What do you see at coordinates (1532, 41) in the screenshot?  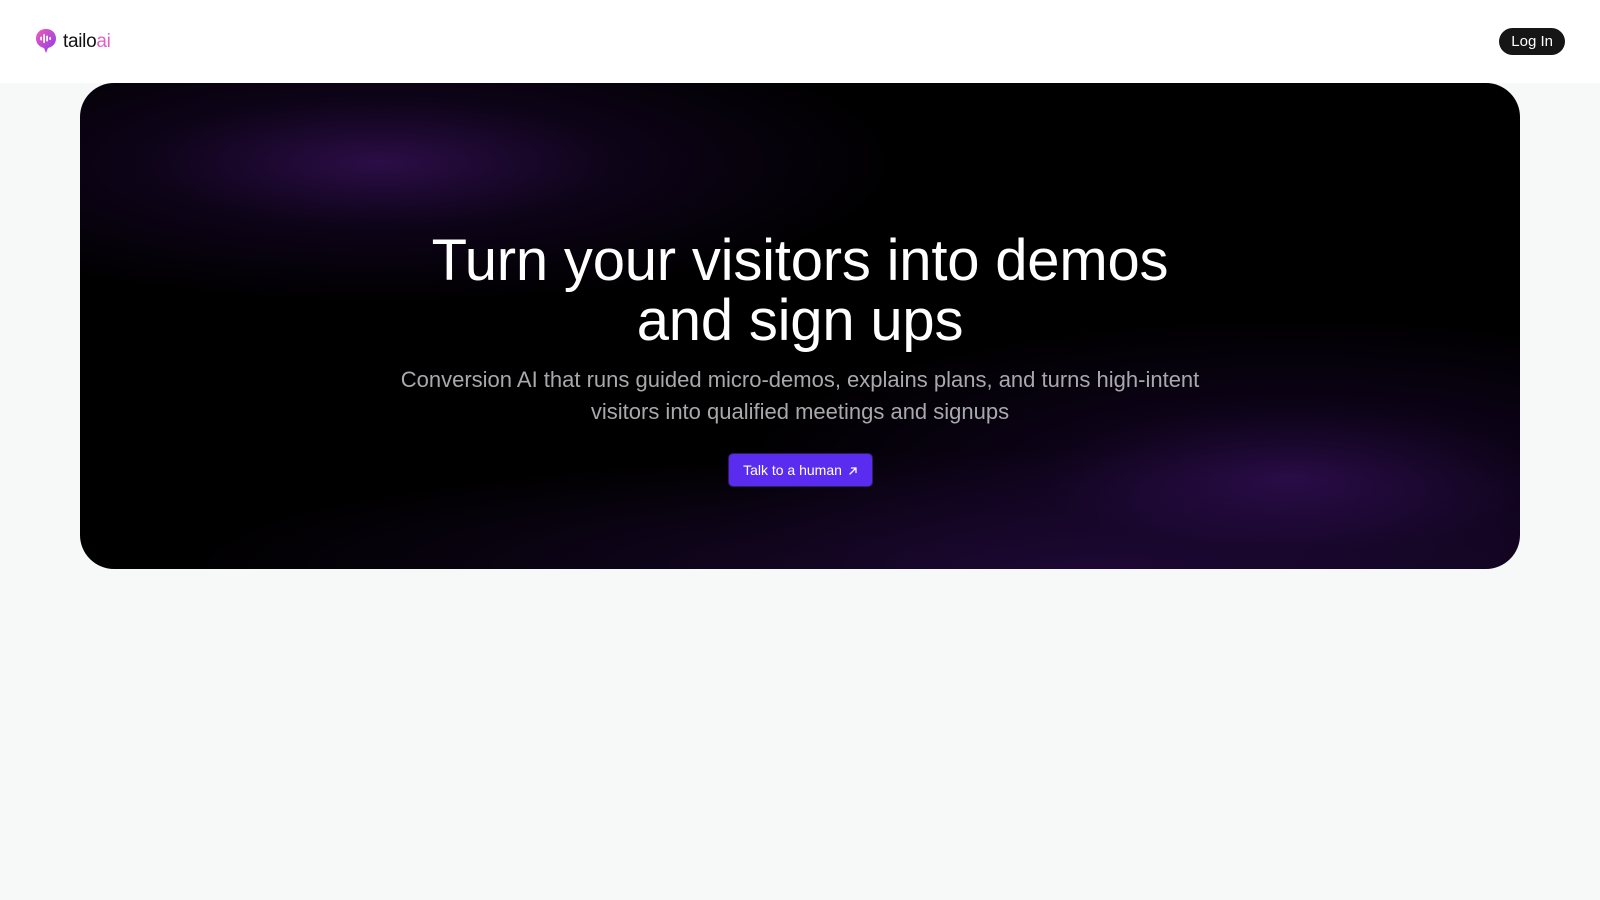 I see `login-button: Log In` at bounding box center [1532, 41].